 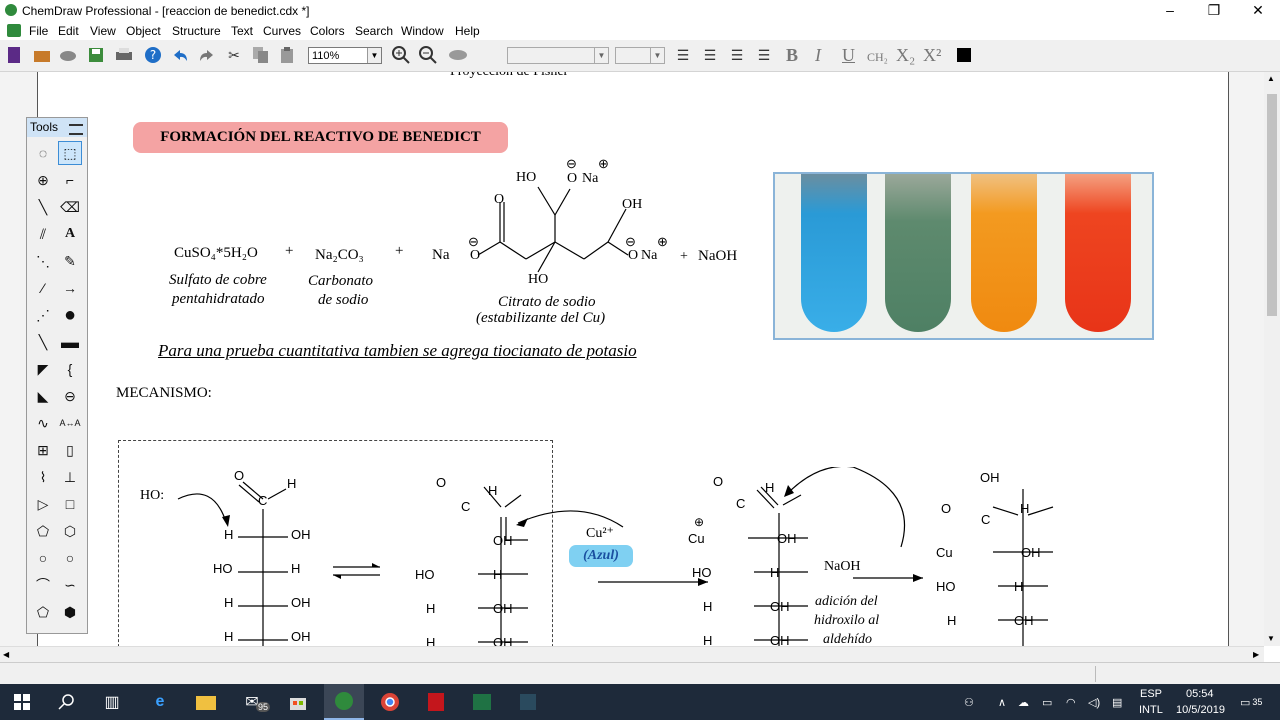 I want to click on rotate-icon: ⊕, so click(x=43, y=180).